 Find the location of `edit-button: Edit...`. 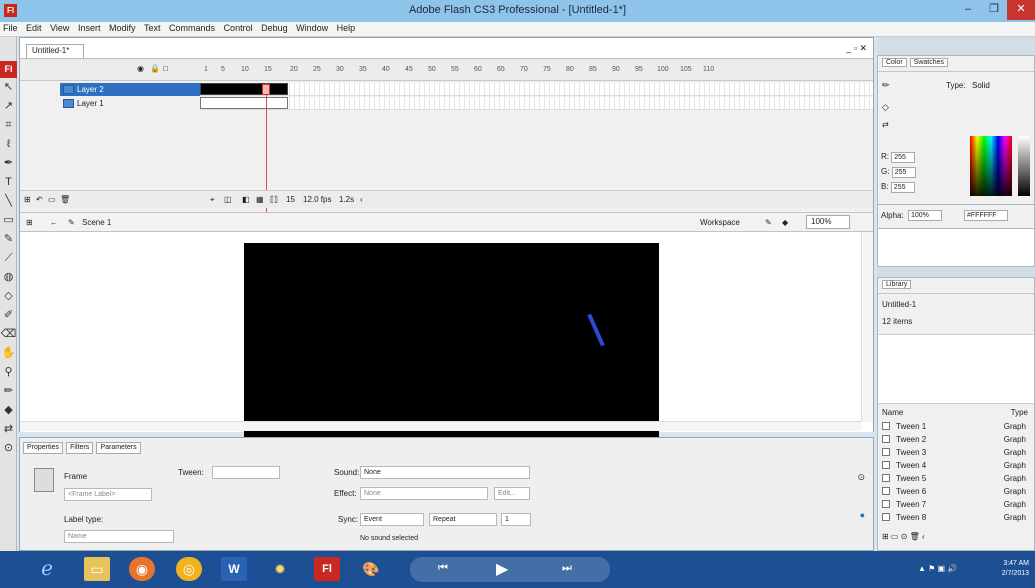

edit-button: Edit... is located at coordinates (512, 493).